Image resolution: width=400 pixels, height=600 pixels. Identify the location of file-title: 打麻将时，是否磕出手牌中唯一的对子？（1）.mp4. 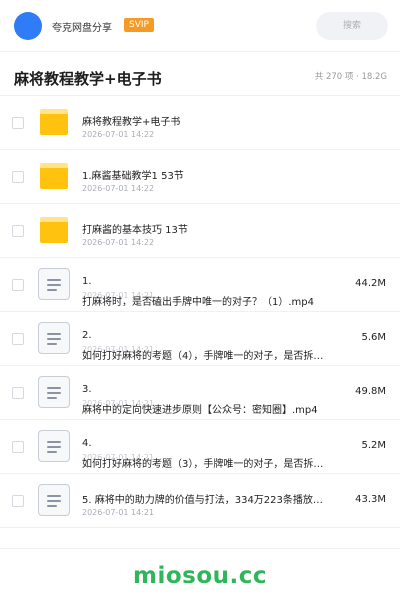
(198, 302).